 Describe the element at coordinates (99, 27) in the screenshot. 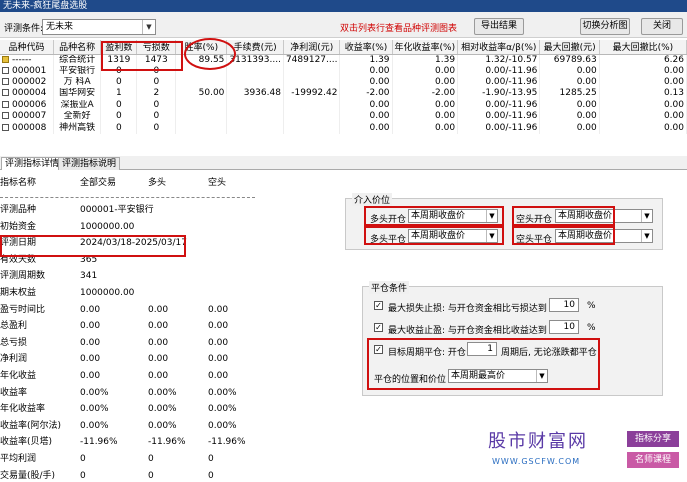

I see `eval-condition-select: 无未来 ▼` at that location.